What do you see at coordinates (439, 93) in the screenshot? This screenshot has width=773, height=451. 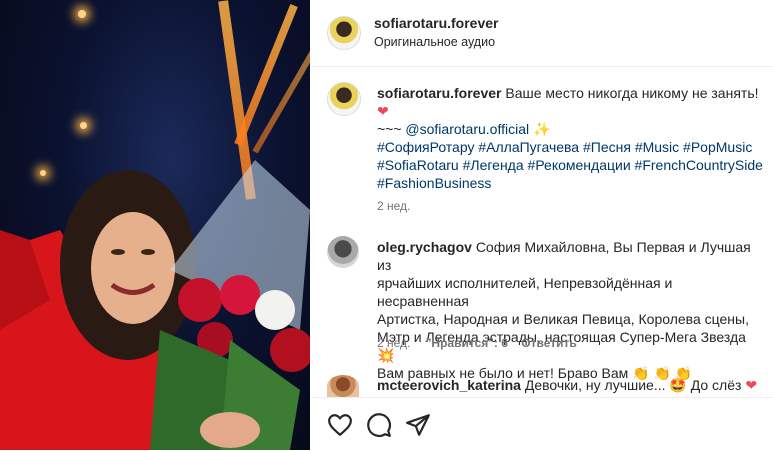 I see `caption-username: sofiarotaru.forever` at bounding box center [439, 93].